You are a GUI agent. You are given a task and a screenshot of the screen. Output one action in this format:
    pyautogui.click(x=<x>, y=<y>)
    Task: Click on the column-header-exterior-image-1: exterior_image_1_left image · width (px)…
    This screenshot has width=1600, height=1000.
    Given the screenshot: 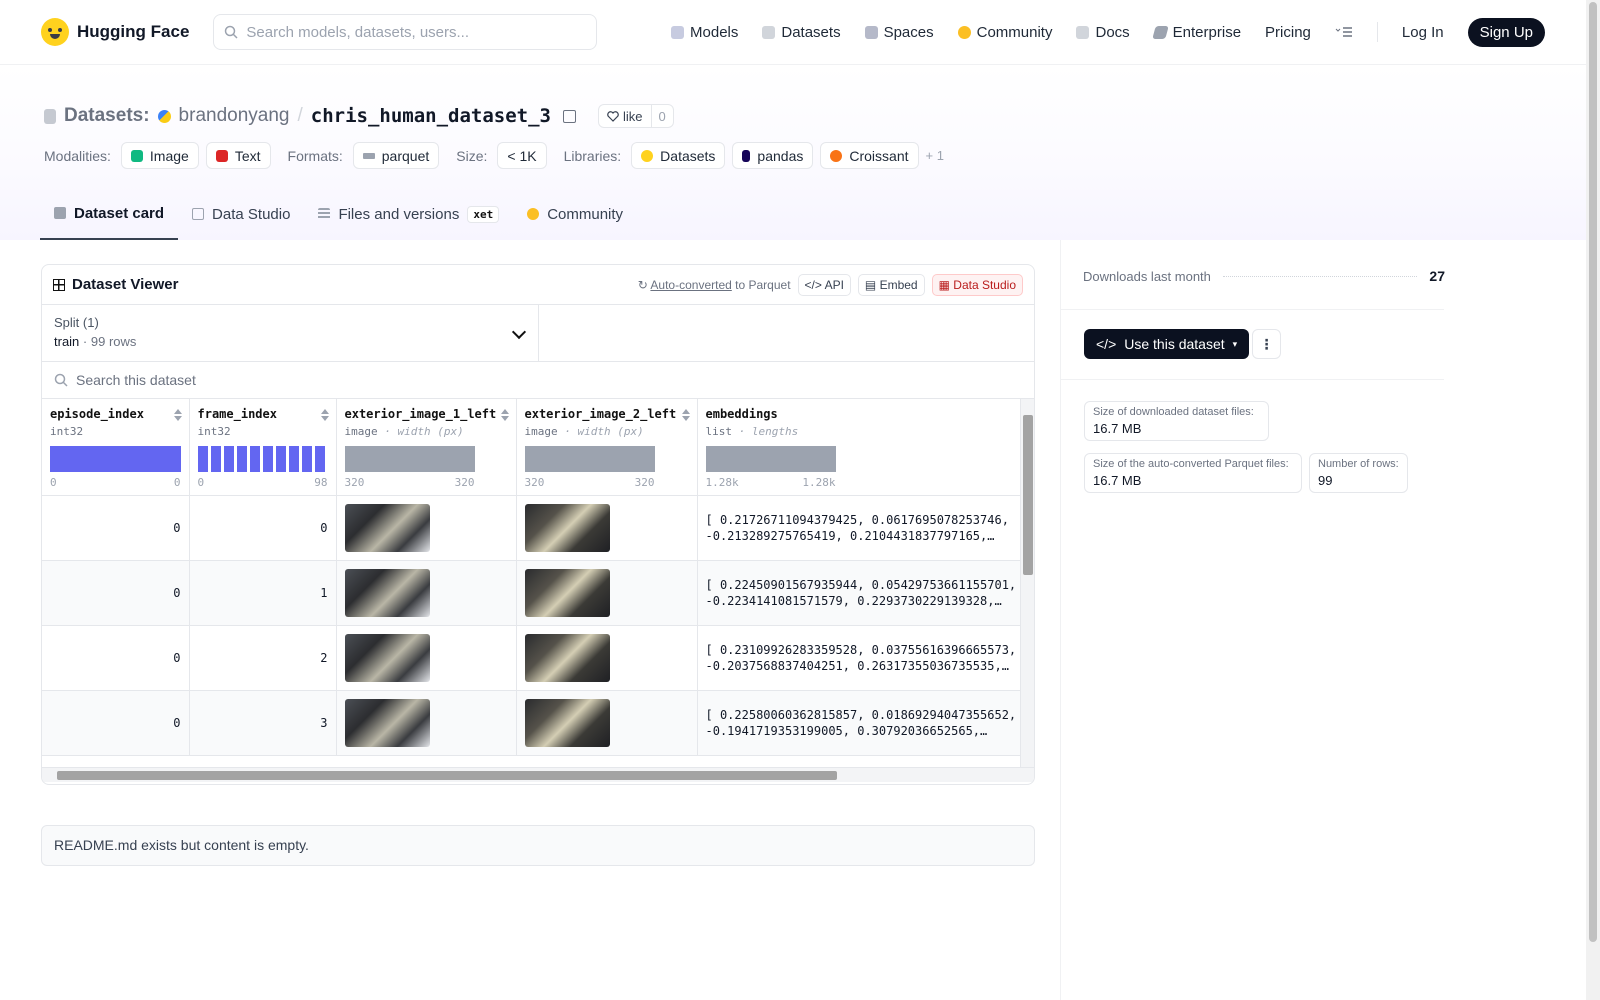 What is the action you would take?
    pyautogui.click(x=426, y=447)
    